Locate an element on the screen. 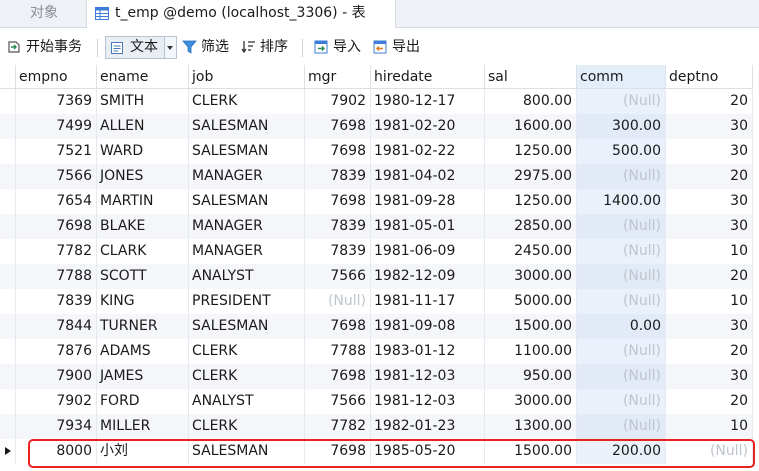 The height and width of the screenshot is (471, 759). cell-mgr: (Null) is located at coordinates (338, 301).